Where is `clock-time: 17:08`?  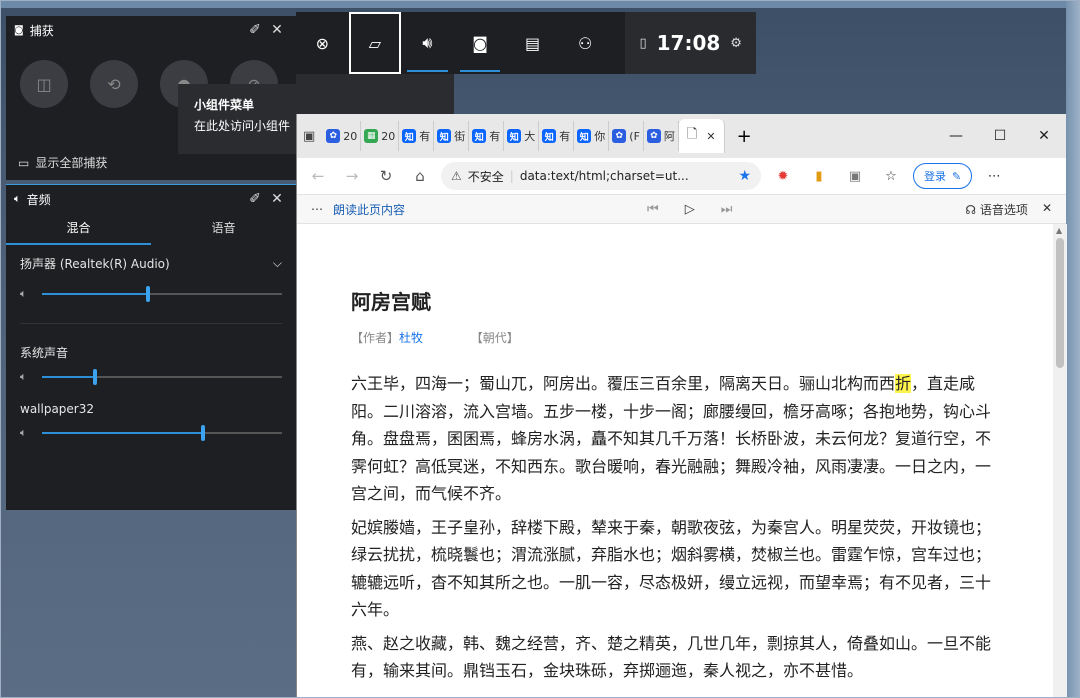
clock-time: 17:08 is located at coordinates (688, 43).